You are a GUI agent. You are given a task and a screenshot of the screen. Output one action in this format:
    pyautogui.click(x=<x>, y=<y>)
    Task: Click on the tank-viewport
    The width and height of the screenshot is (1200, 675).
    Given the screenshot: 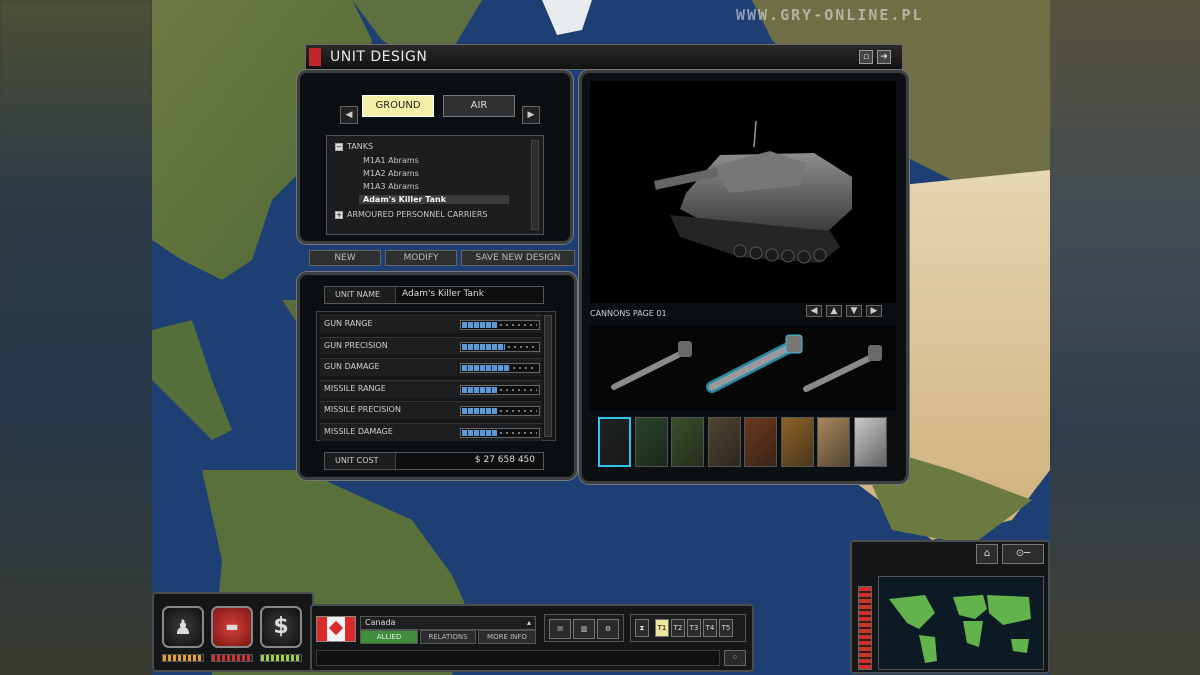 What is the action you would take?
    pyautogui.click(x=743, y=192)
    